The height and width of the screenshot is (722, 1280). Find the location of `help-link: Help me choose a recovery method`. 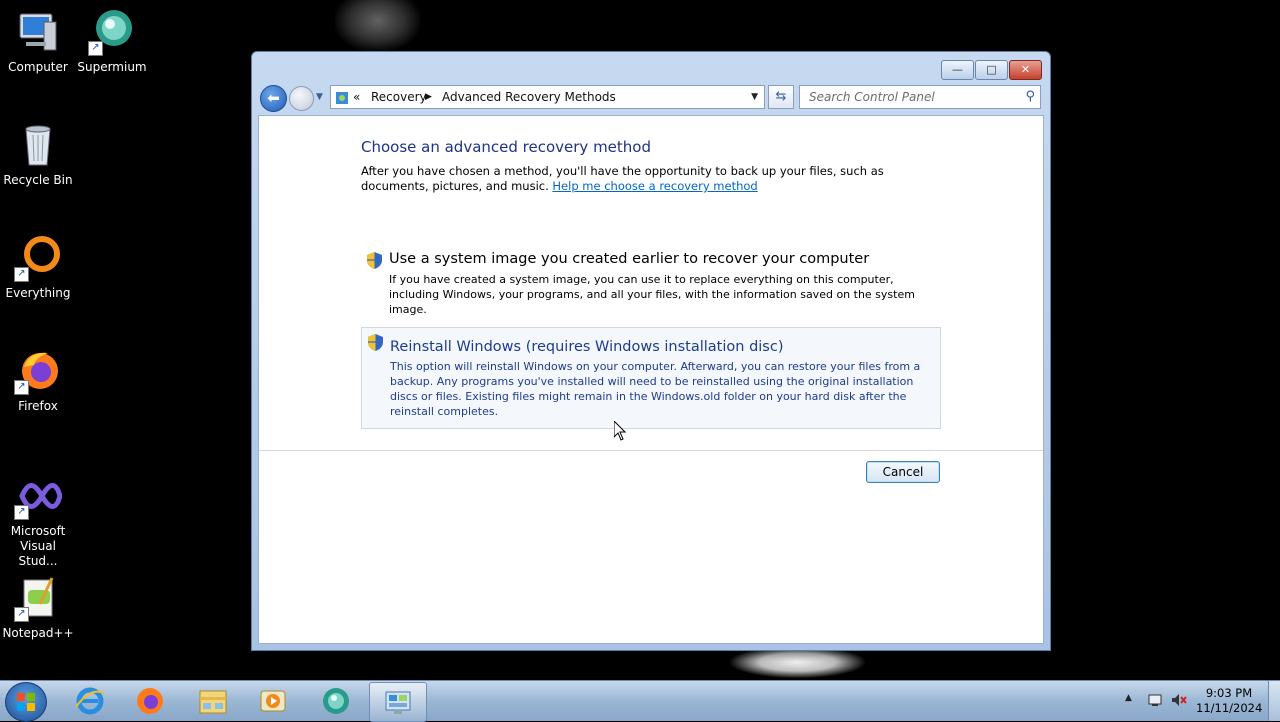

help-link: Help me choose a recovery method is located at coordinates (654, 186).